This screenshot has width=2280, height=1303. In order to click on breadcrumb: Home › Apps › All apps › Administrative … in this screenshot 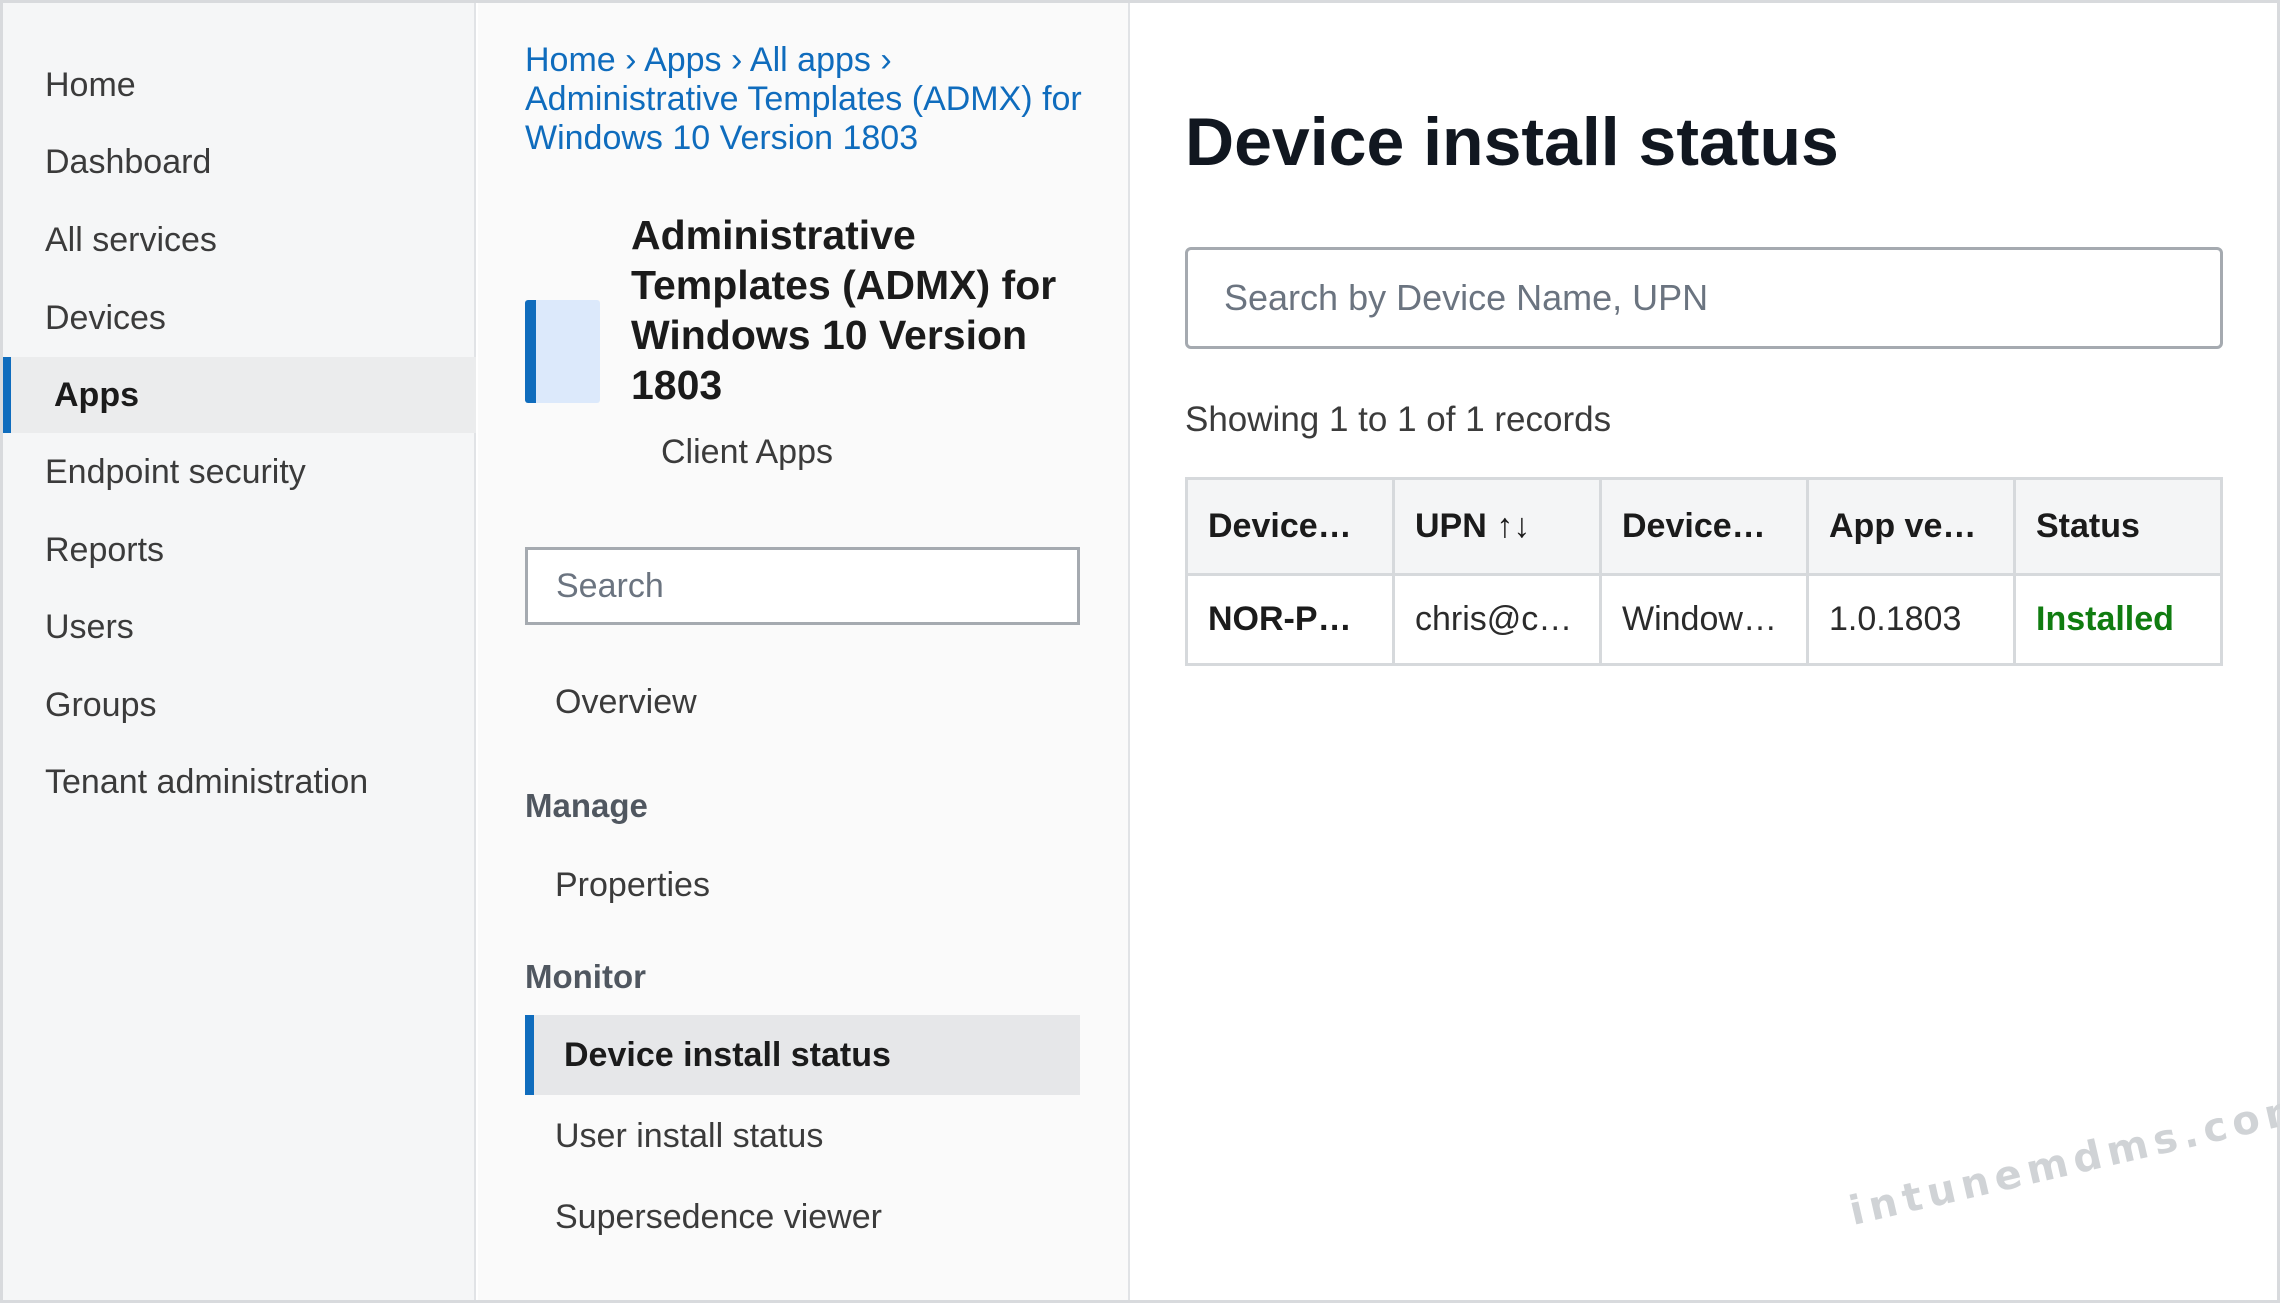, I will do `click(805, 99)`.